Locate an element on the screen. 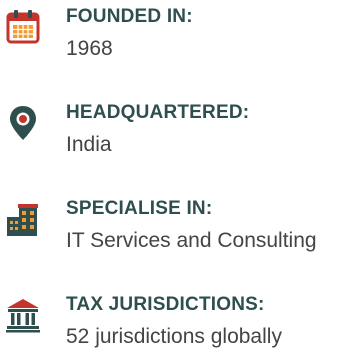  calendar-icon is located at coordinates (23, 27).